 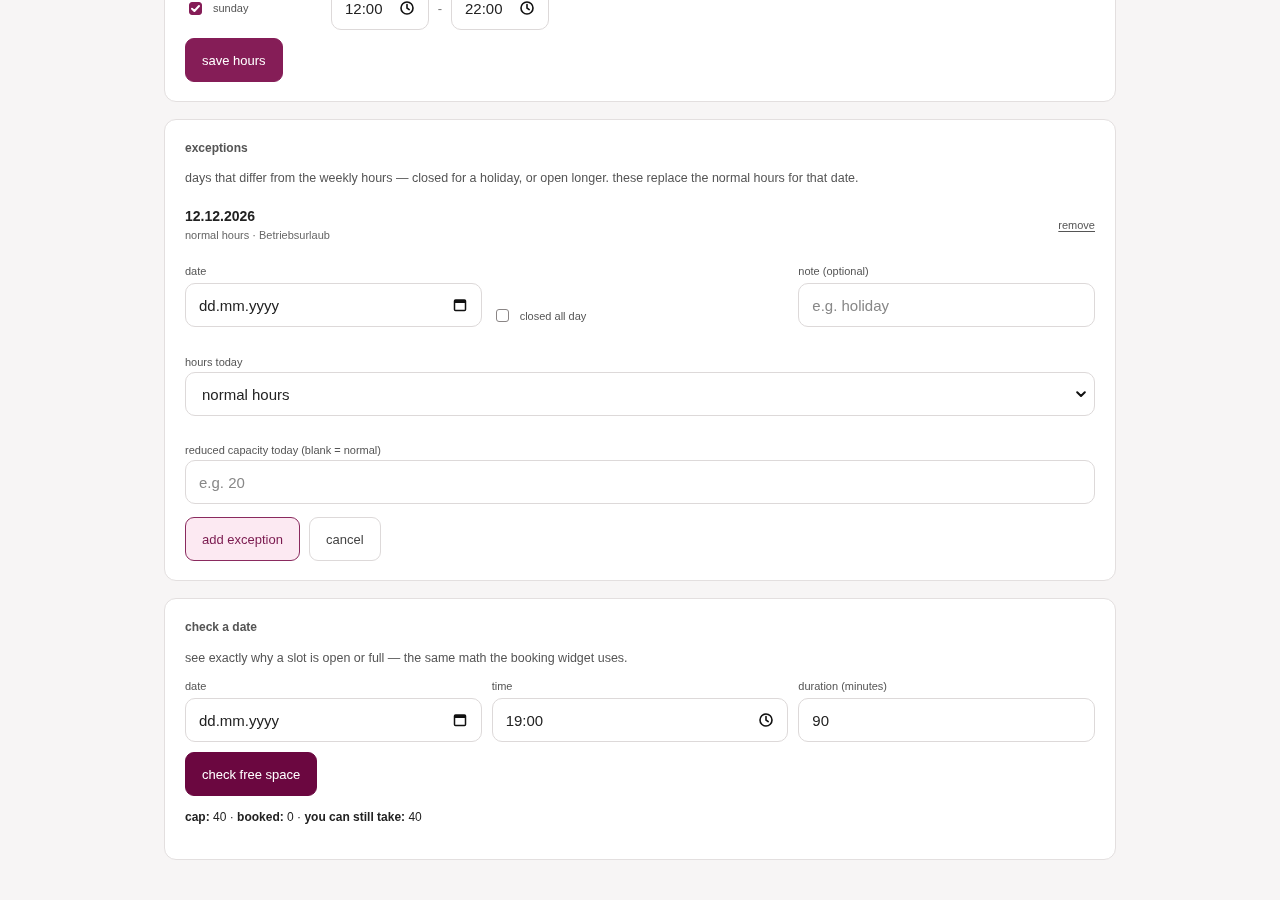 I want to click on check-free-space-button: check free space, so click(x=251, y=774).